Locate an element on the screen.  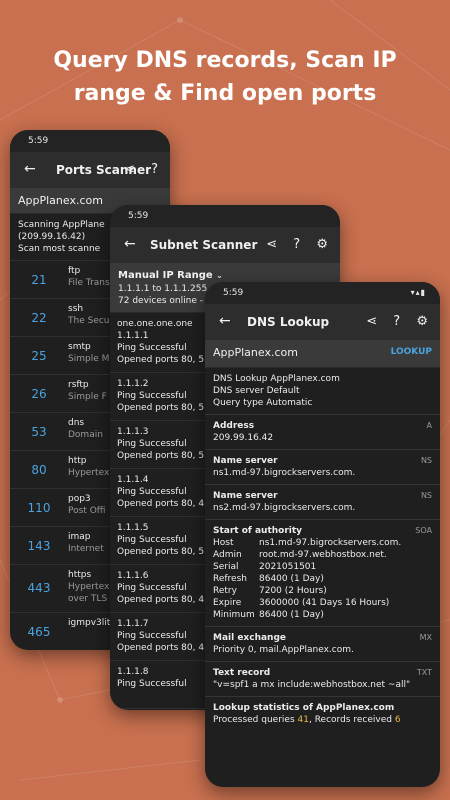
port-description: The Secu is located at coordinates (89, 321).